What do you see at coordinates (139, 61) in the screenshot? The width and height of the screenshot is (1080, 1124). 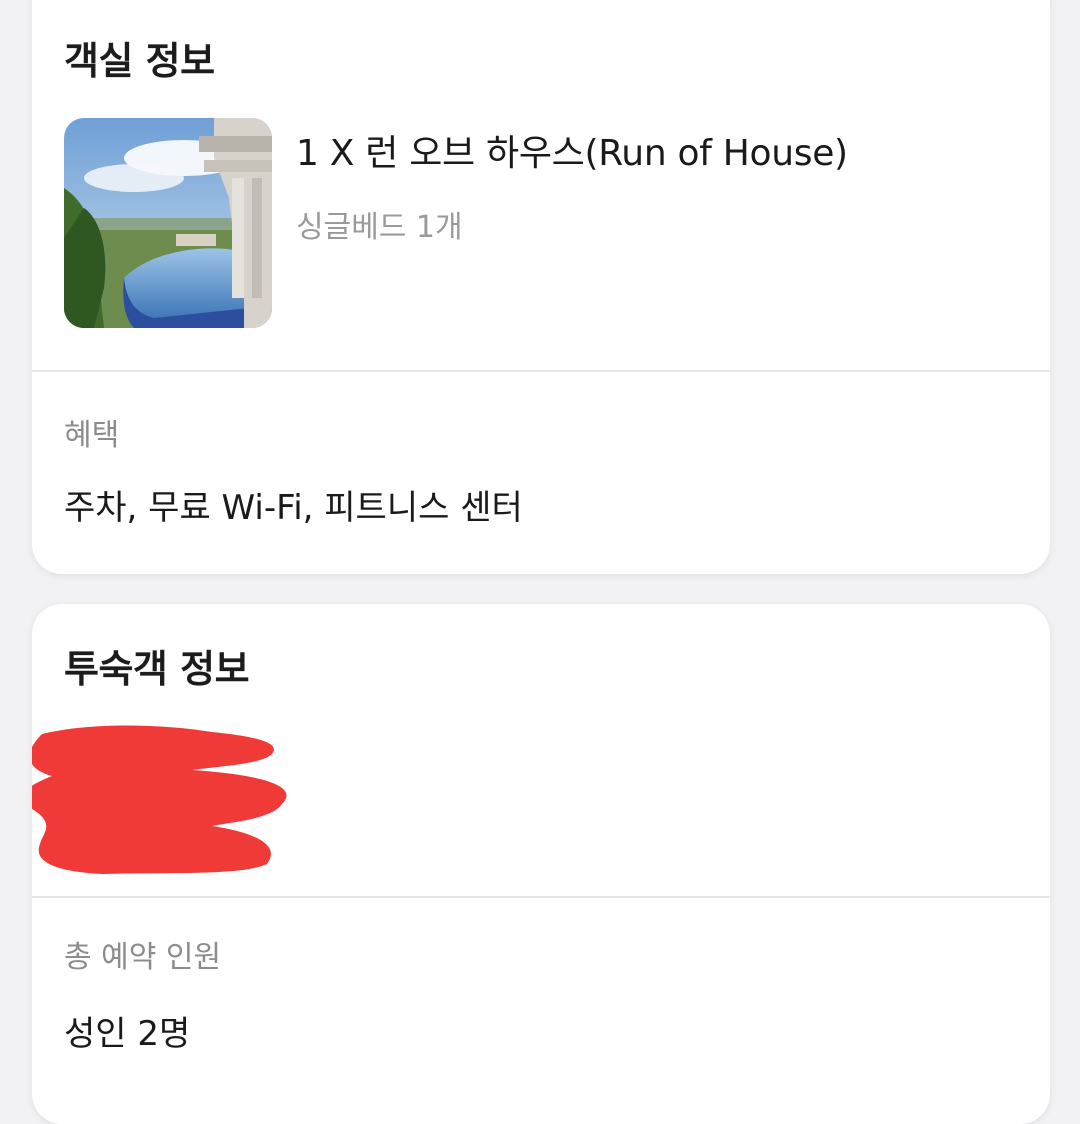 I see `room-info-title: 객실 정보` at bounding box center [139, 61].